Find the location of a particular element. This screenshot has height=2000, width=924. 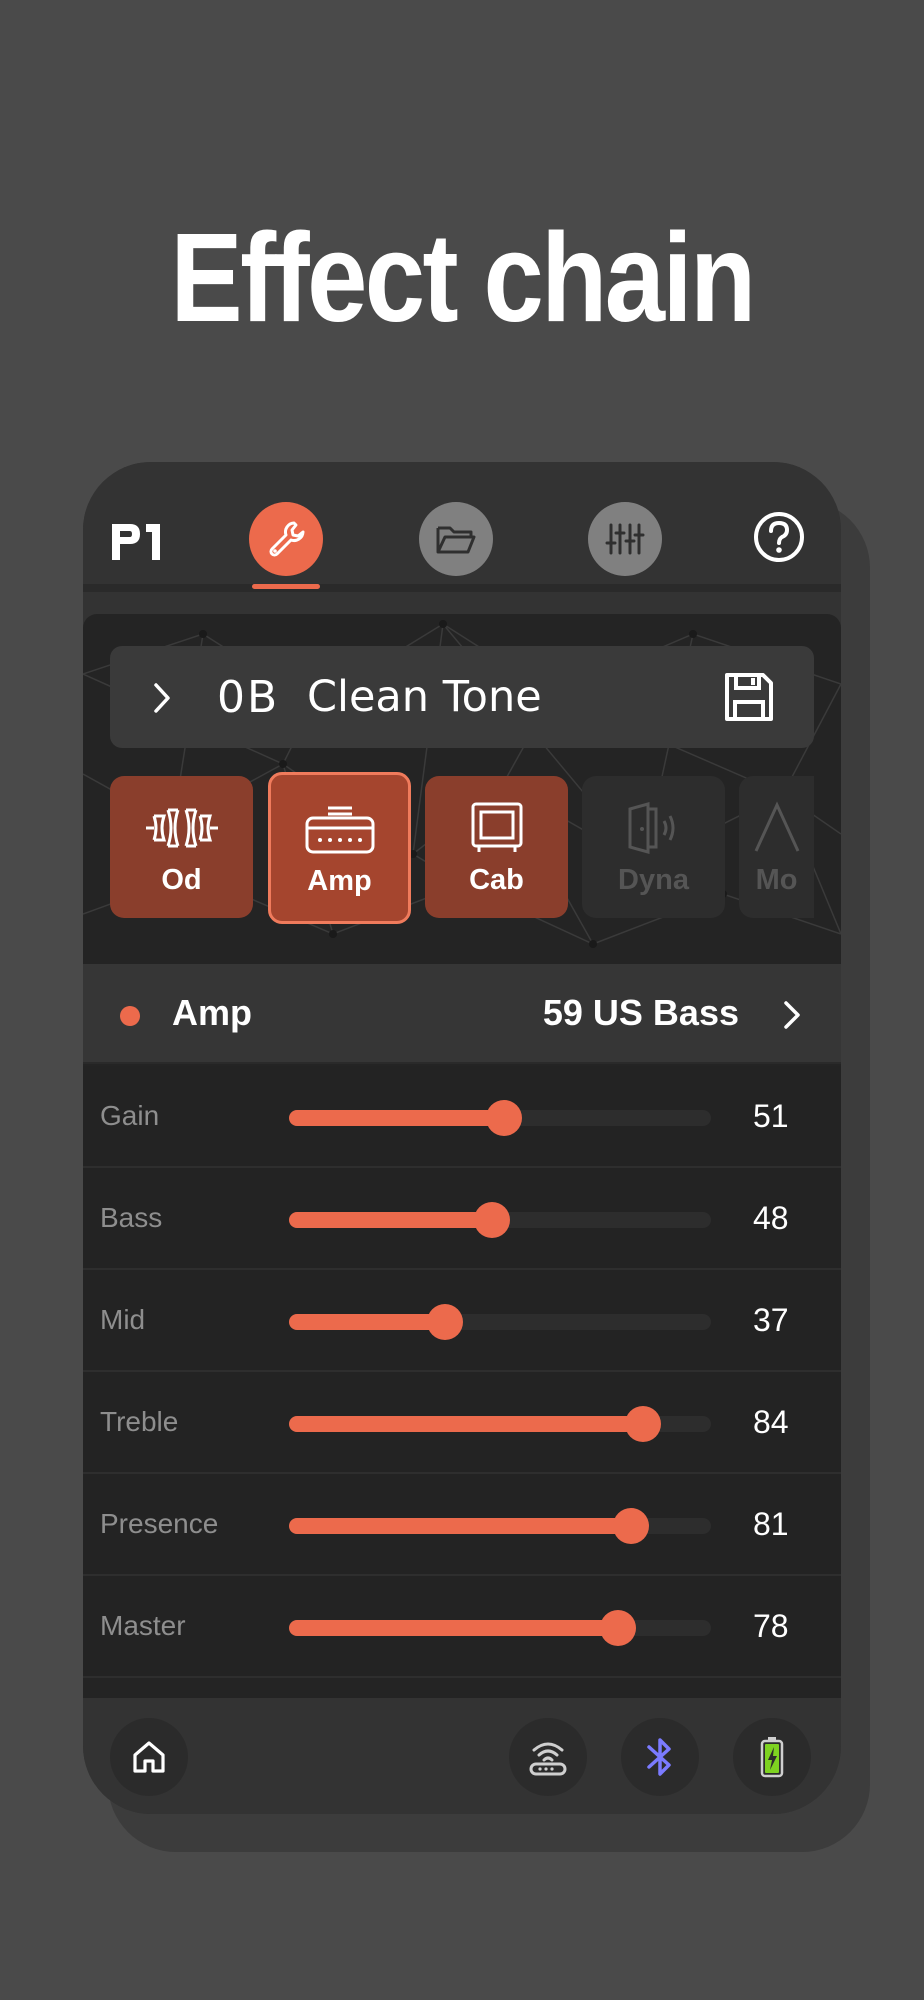

block-label: Od is located at coordinates (181, 880).